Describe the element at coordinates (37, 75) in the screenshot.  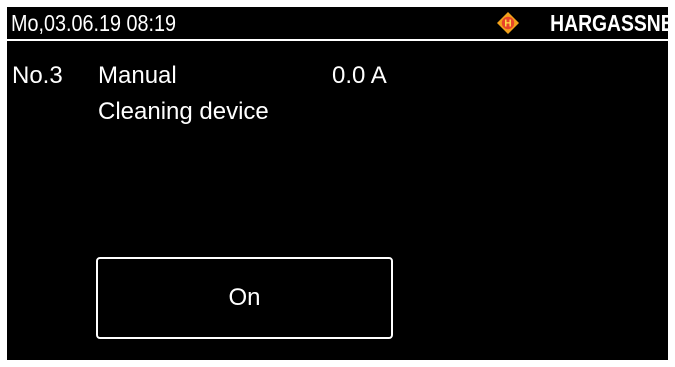
I see `device-number: No.3` at that location.